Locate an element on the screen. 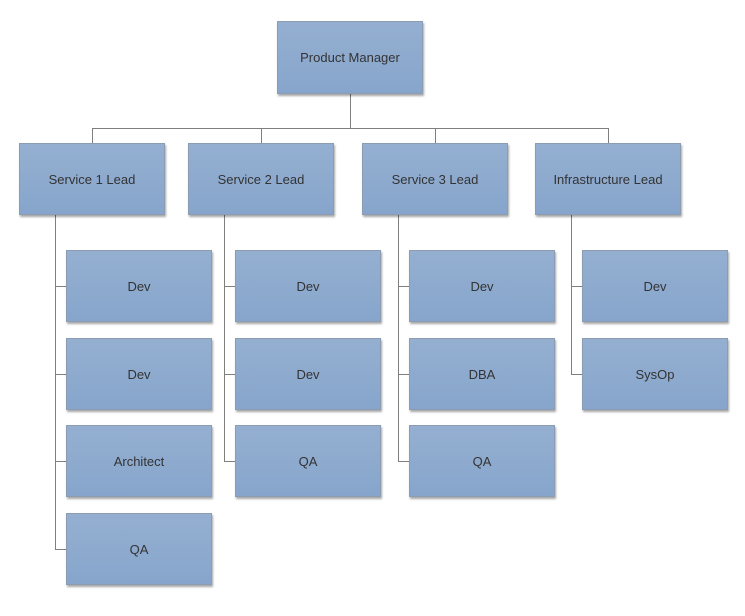 Image resolution: width=745 pixels, height=616 pixels. node-label: Architect is located at coordinates (139, 461).